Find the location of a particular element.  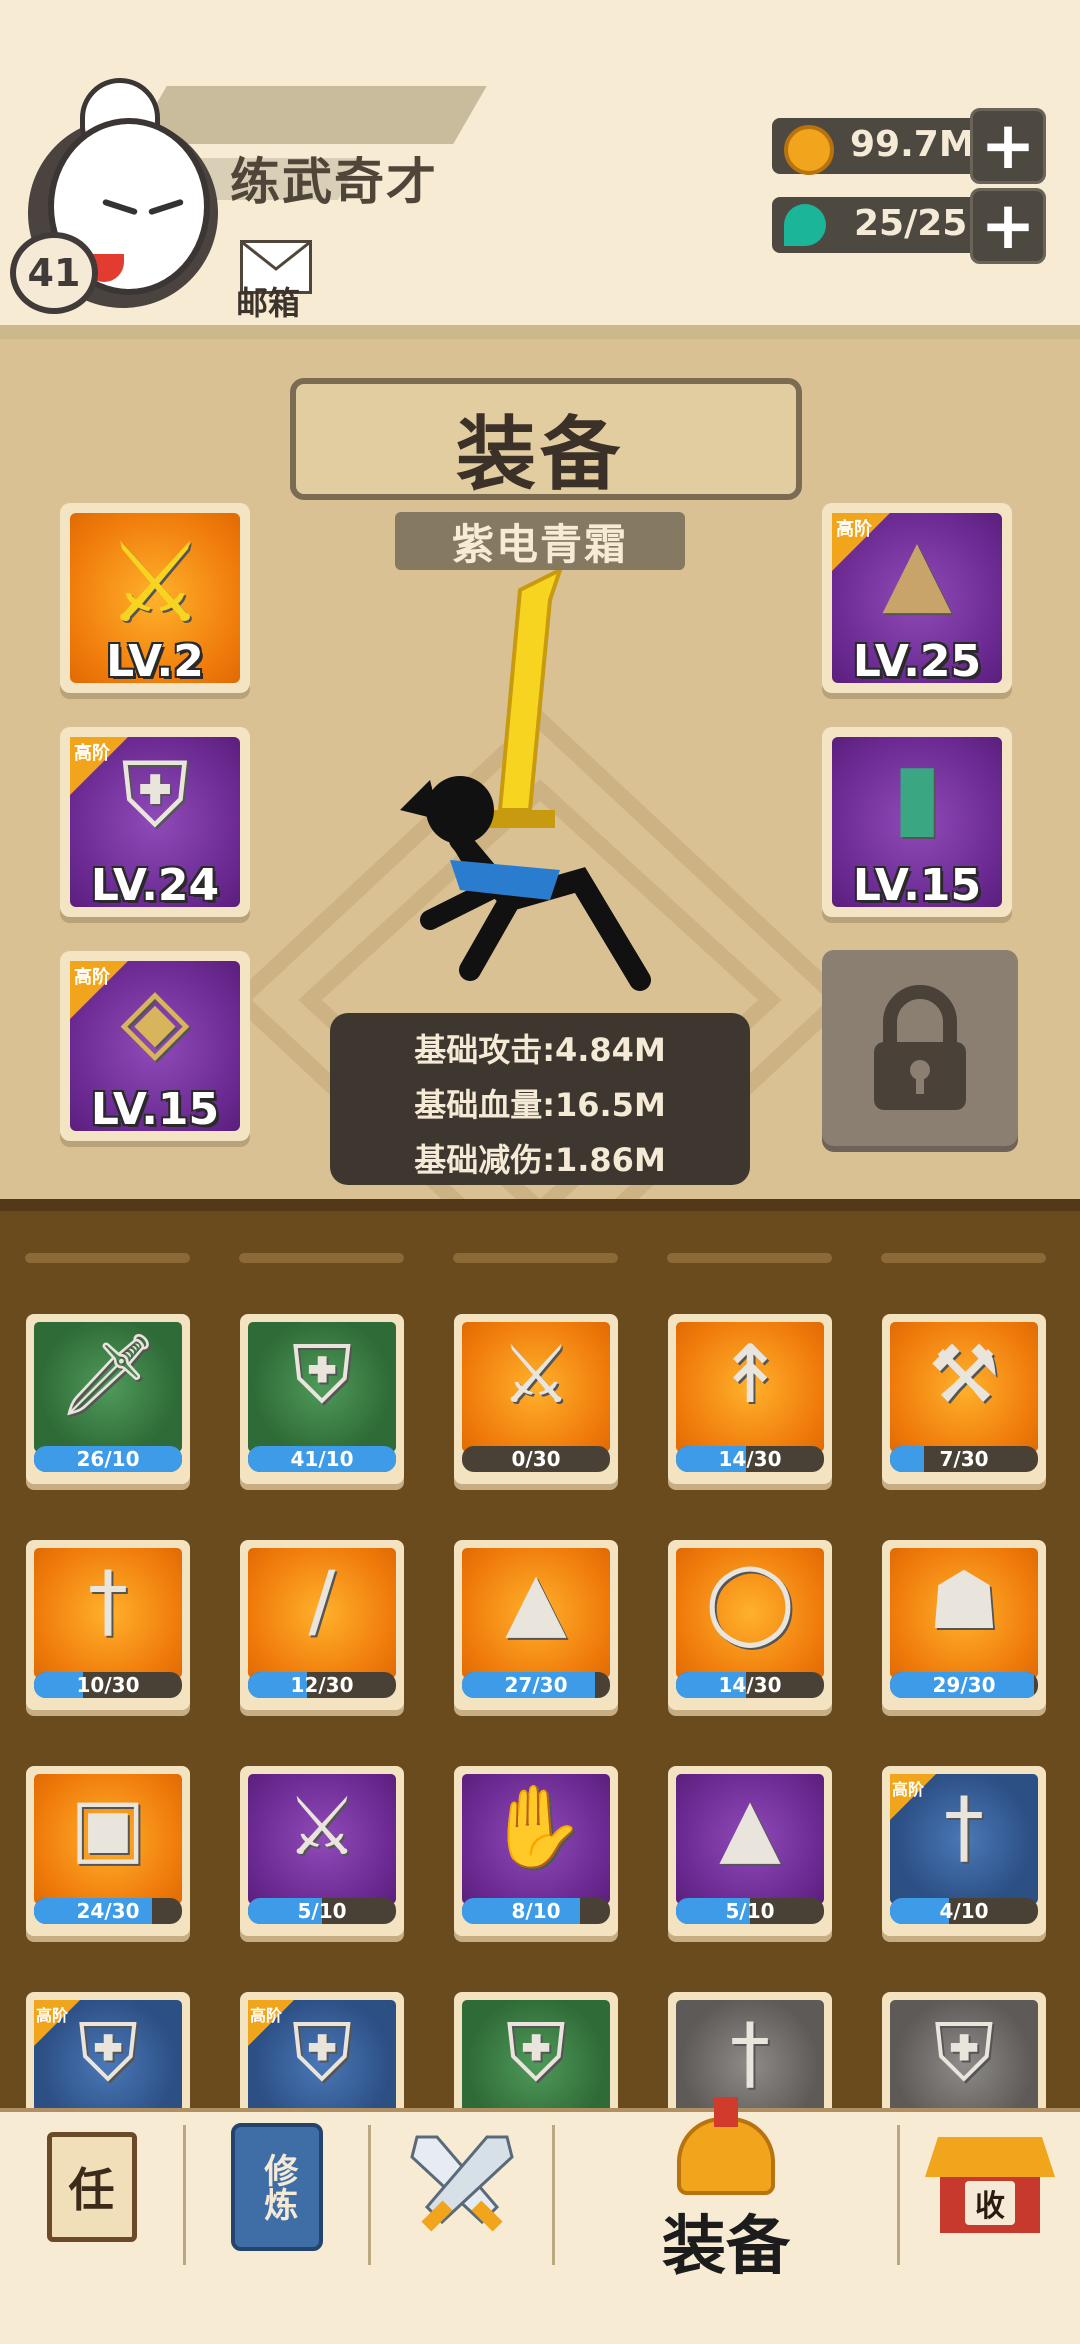

inventory-item: ∕ 12/30 is located at coordinates (322, 1625).